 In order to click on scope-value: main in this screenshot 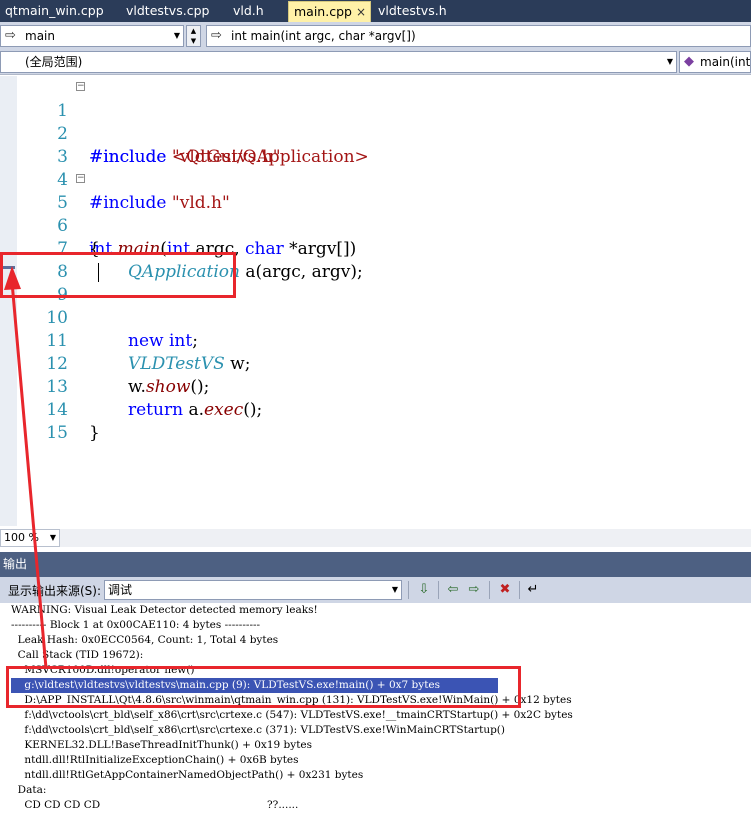, I will do `click(40, 36)`.